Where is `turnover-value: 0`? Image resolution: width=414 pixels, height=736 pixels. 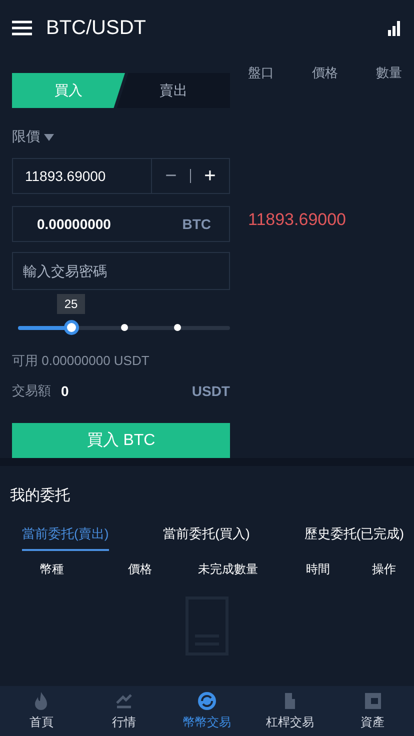 turnover-value: 0 is located at coordinates (65, 391).